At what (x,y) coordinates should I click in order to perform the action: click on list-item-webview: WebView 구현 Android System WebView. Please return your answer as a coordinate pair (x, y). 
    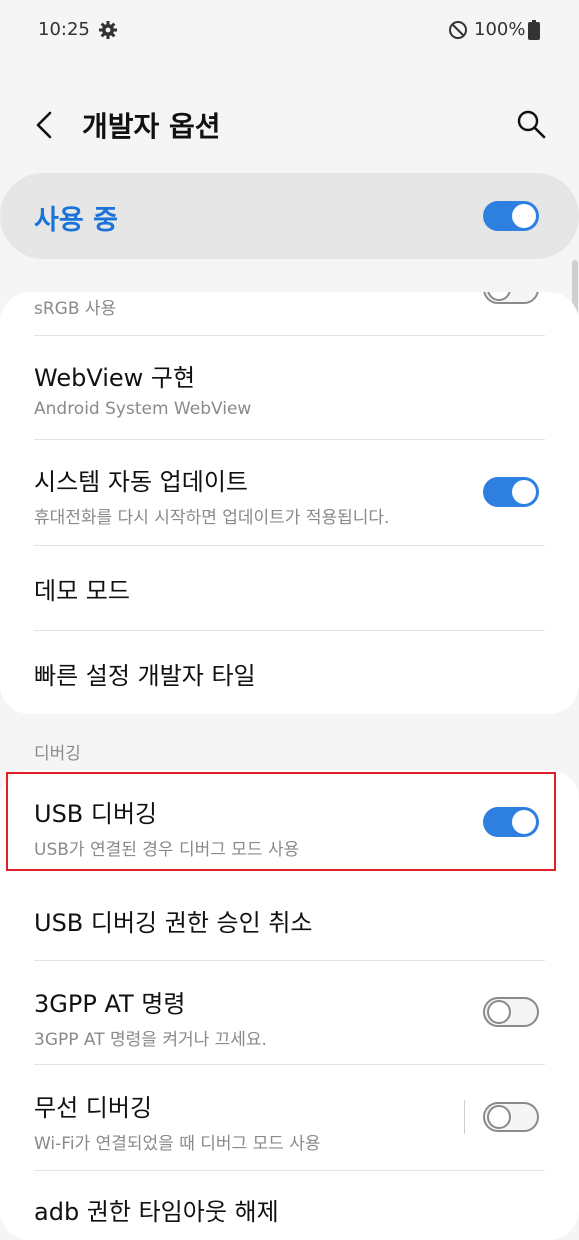
    Looking at the image, I should click on (289, 388).